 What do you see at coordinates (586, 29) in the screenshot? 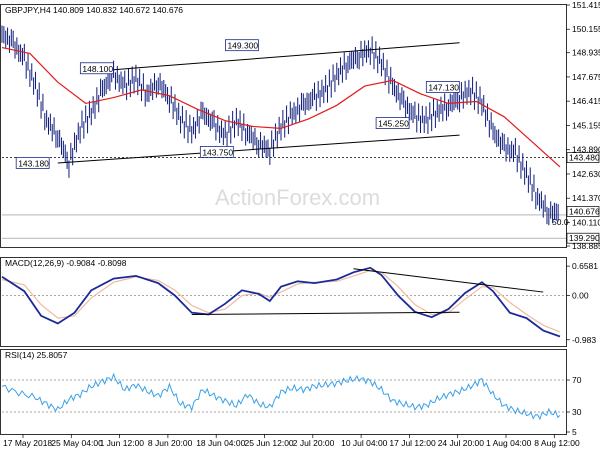
I see `price-tick-label: 150.155` at bounding box center [586, 29].